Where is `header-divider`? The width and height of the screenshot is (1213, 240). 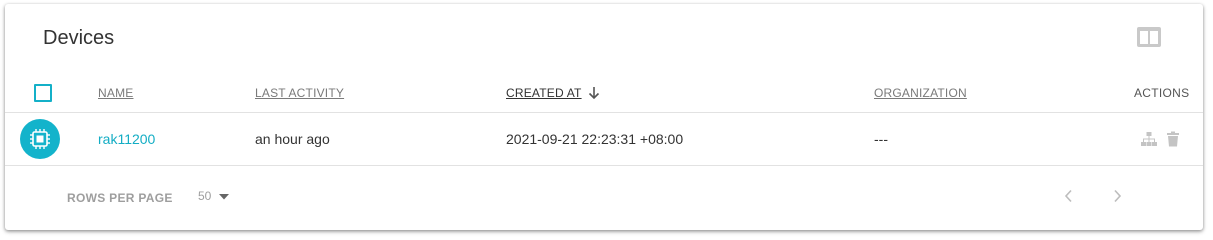
header-divider is located at coordinates (604, 112).